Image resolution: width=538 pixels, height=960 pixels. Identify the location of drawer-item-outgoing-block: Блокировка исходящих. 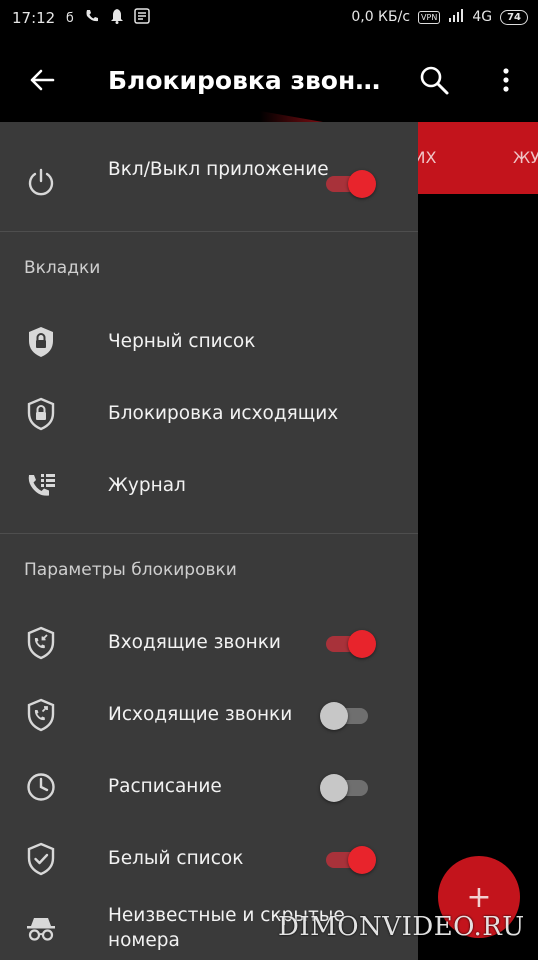
(209, 414).